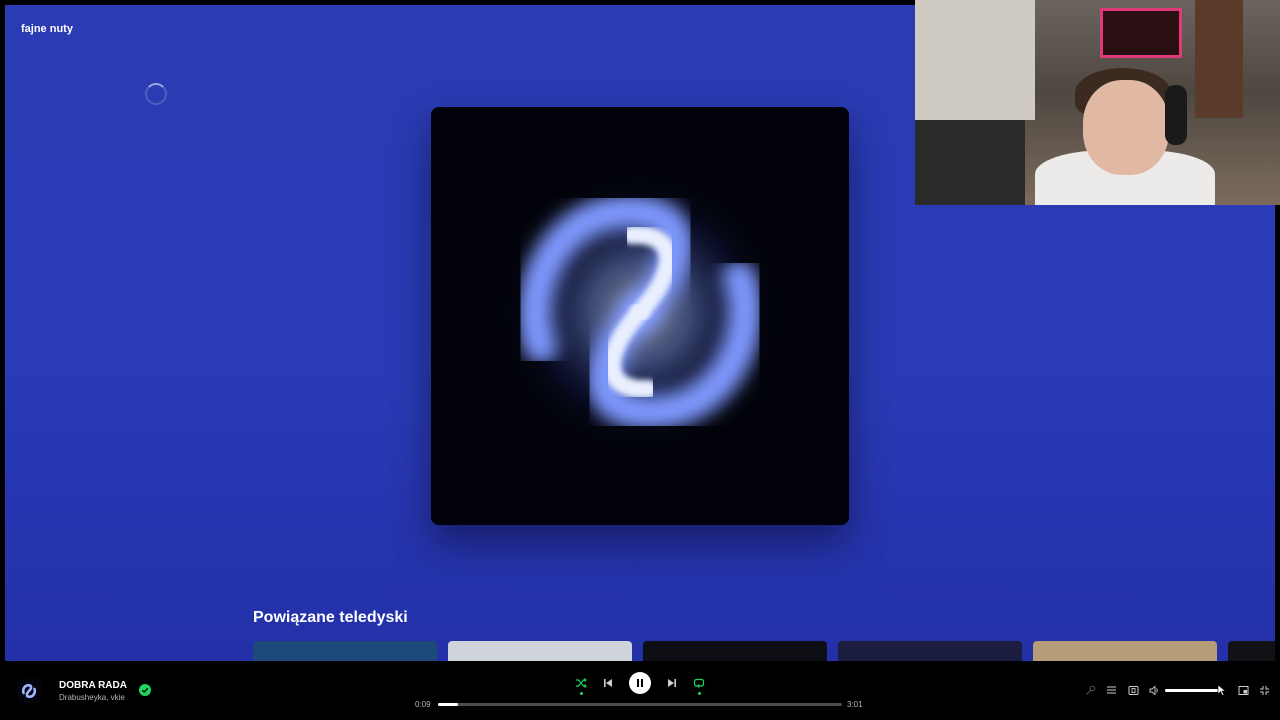 This screenshot has height=720, width=1280. I want to click on previous-button, so click(608, 683).